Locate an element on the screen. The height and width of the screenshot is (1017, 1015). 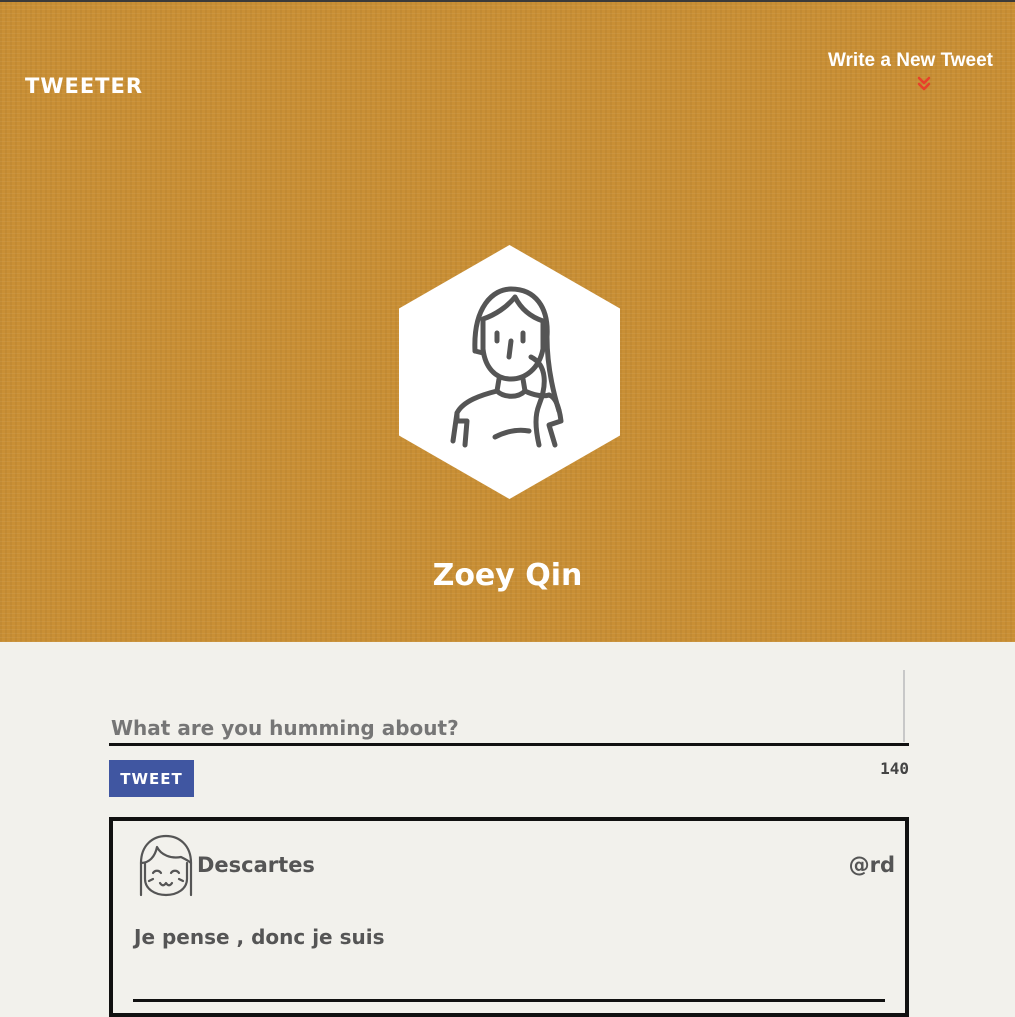
tweet-author-handle: @rd is located at coordinates (871, 865).